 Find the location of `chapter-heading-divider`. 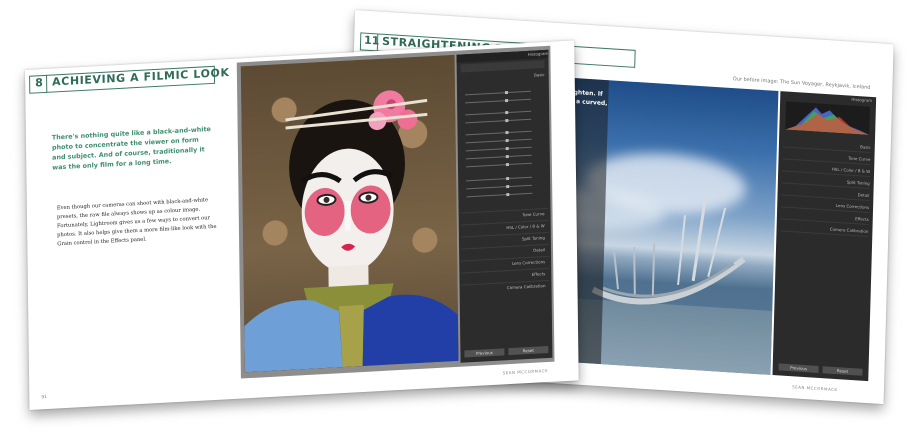

chapter-heading-divider is located at coordinates (47, 83).